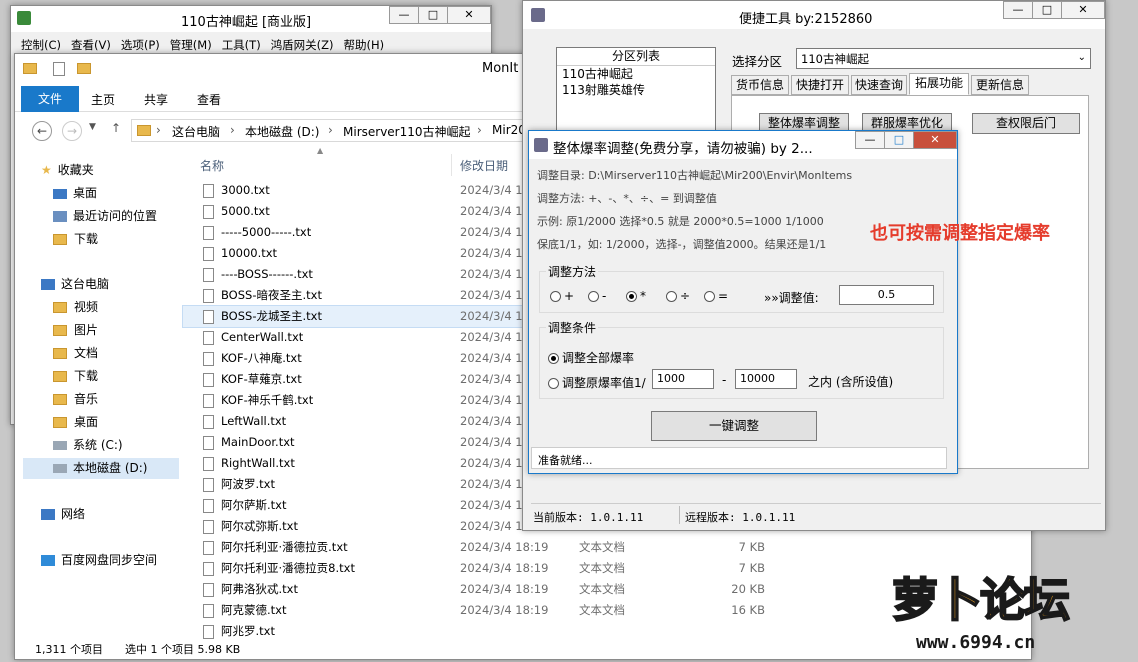  Describe the element at coordinates (75, 307) in the screenshot. I see `nav-item: 视频` at that location.